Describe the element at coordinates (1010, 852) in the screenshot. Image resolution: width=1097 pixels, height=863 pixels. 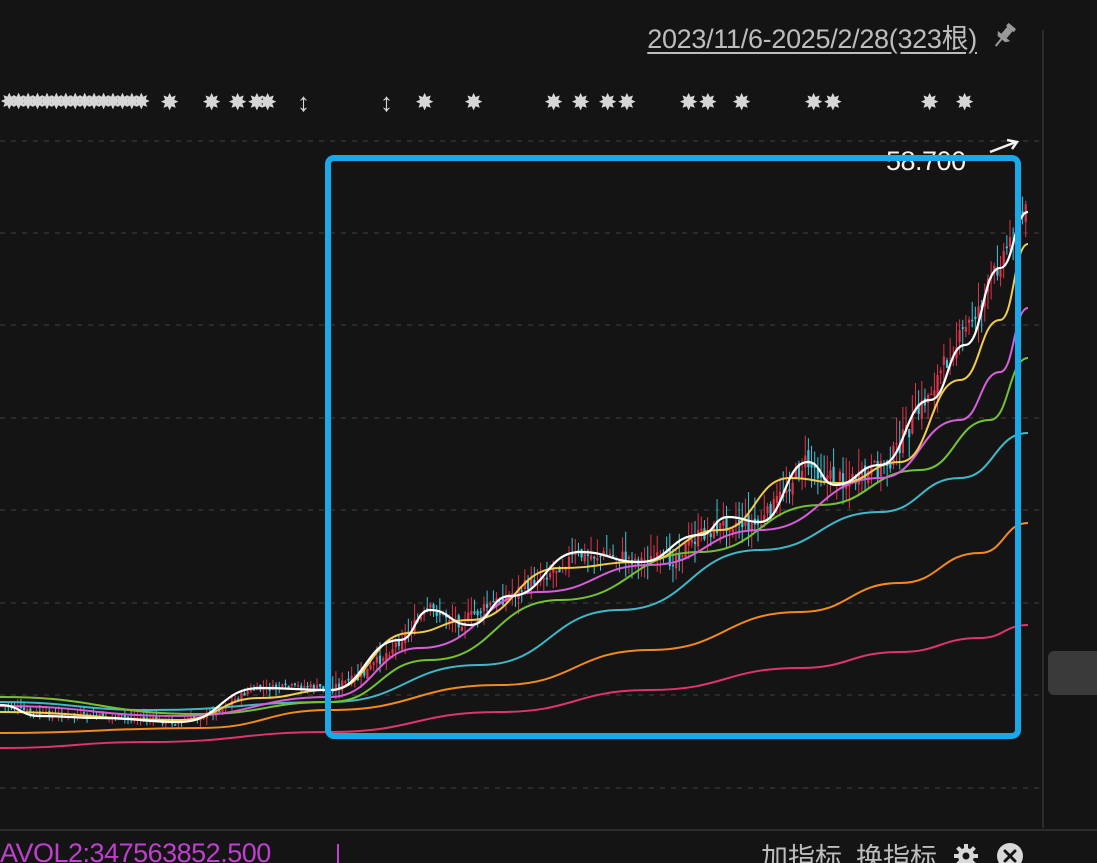
I see `close-icon` at that location.